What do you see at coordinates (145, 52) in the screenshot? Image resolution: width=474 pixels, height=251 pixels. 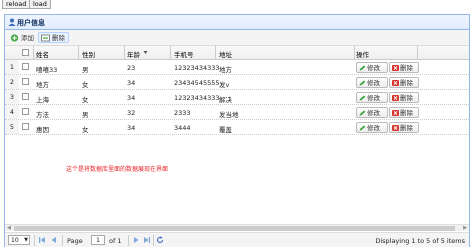 I see `sort-arrow-icon` at bounding box center [145, 52].